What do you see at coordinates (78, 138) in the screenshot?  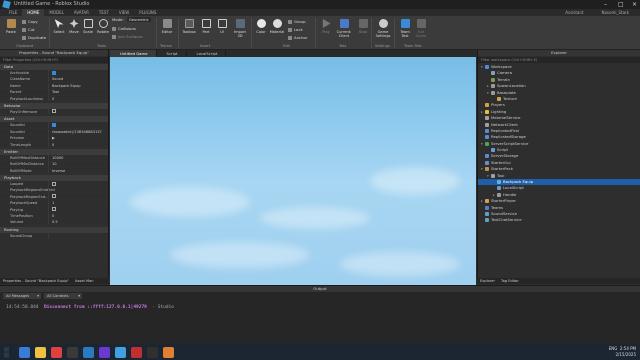 I see `property-value: ▶` at bounding box center [78, 138].